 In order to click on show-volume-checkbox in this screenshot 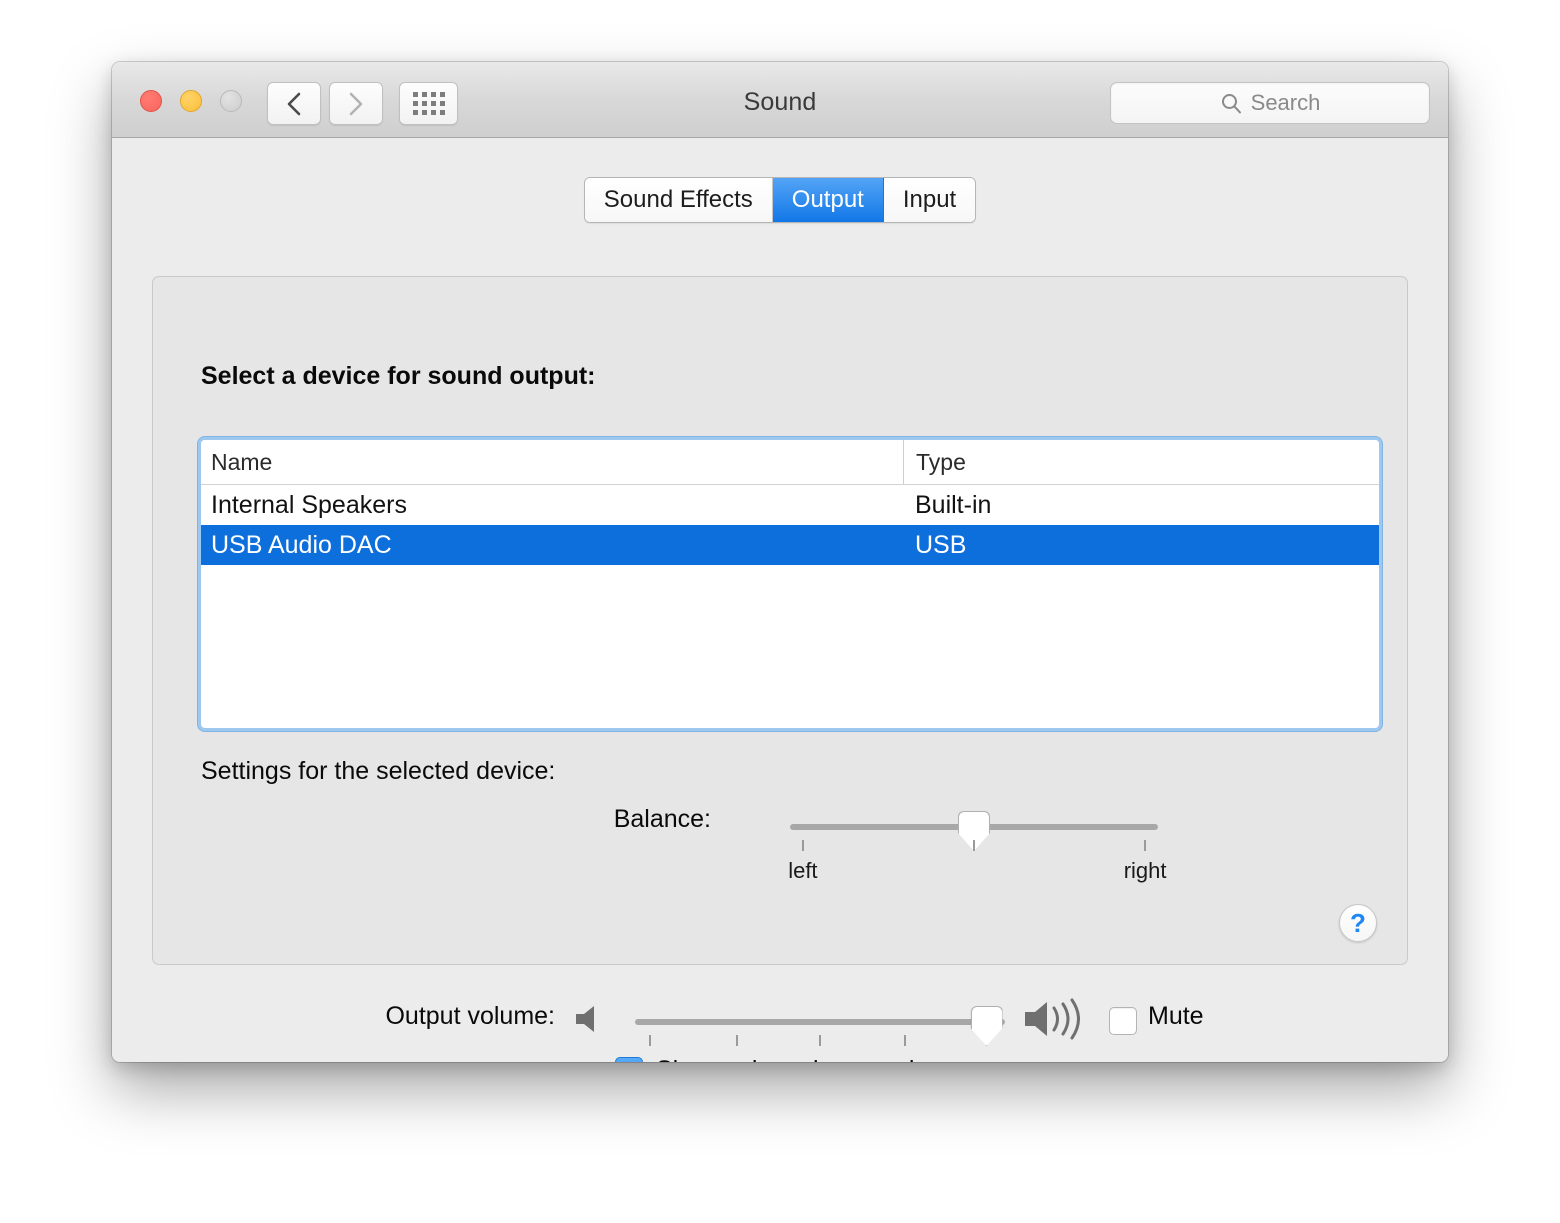, I will do `click(628, 1059)`.